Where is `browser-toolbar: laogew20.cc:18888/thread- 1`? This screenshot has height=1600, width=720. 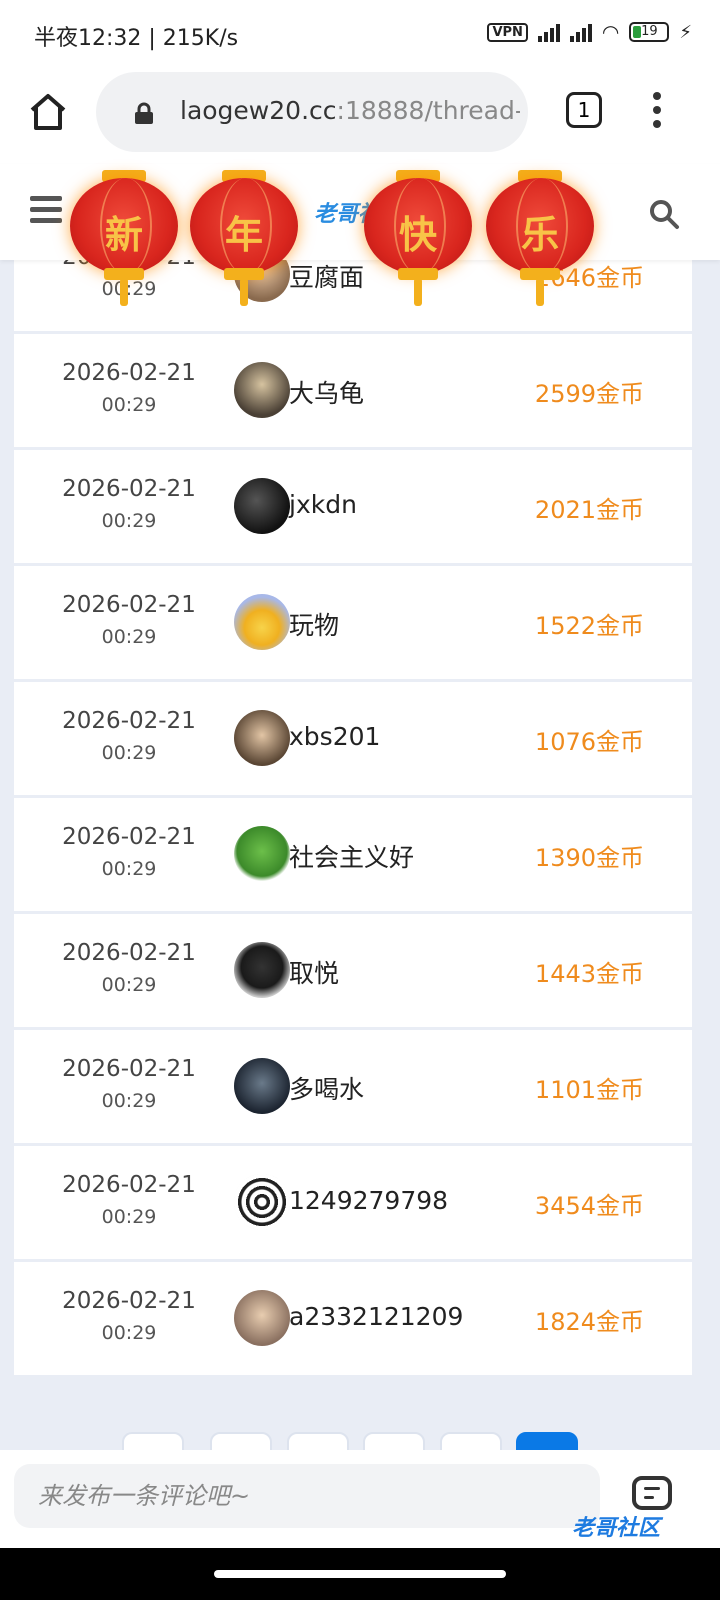
browser-toolbar: laogew20.cc:18888/thread- 1 is located at coordinates (360, 116).